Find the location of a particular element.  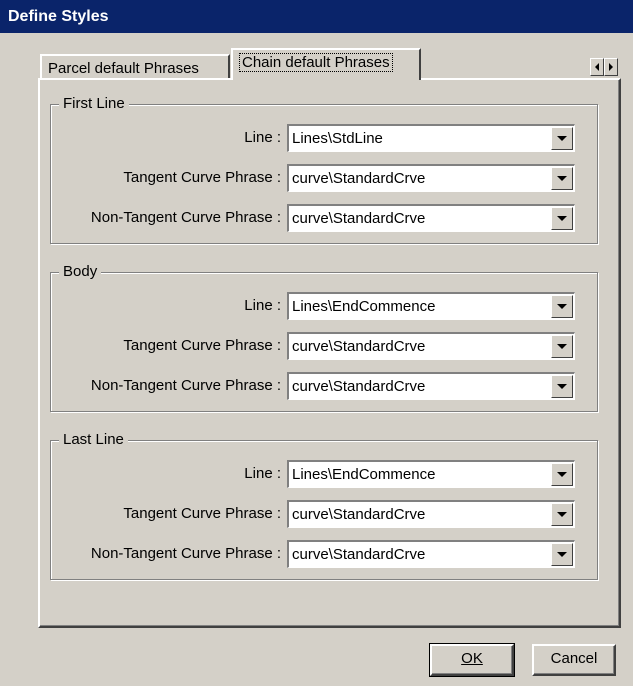

tab-chain-default-phrases: Chain default Phrases is located at coordinates (326, 64).